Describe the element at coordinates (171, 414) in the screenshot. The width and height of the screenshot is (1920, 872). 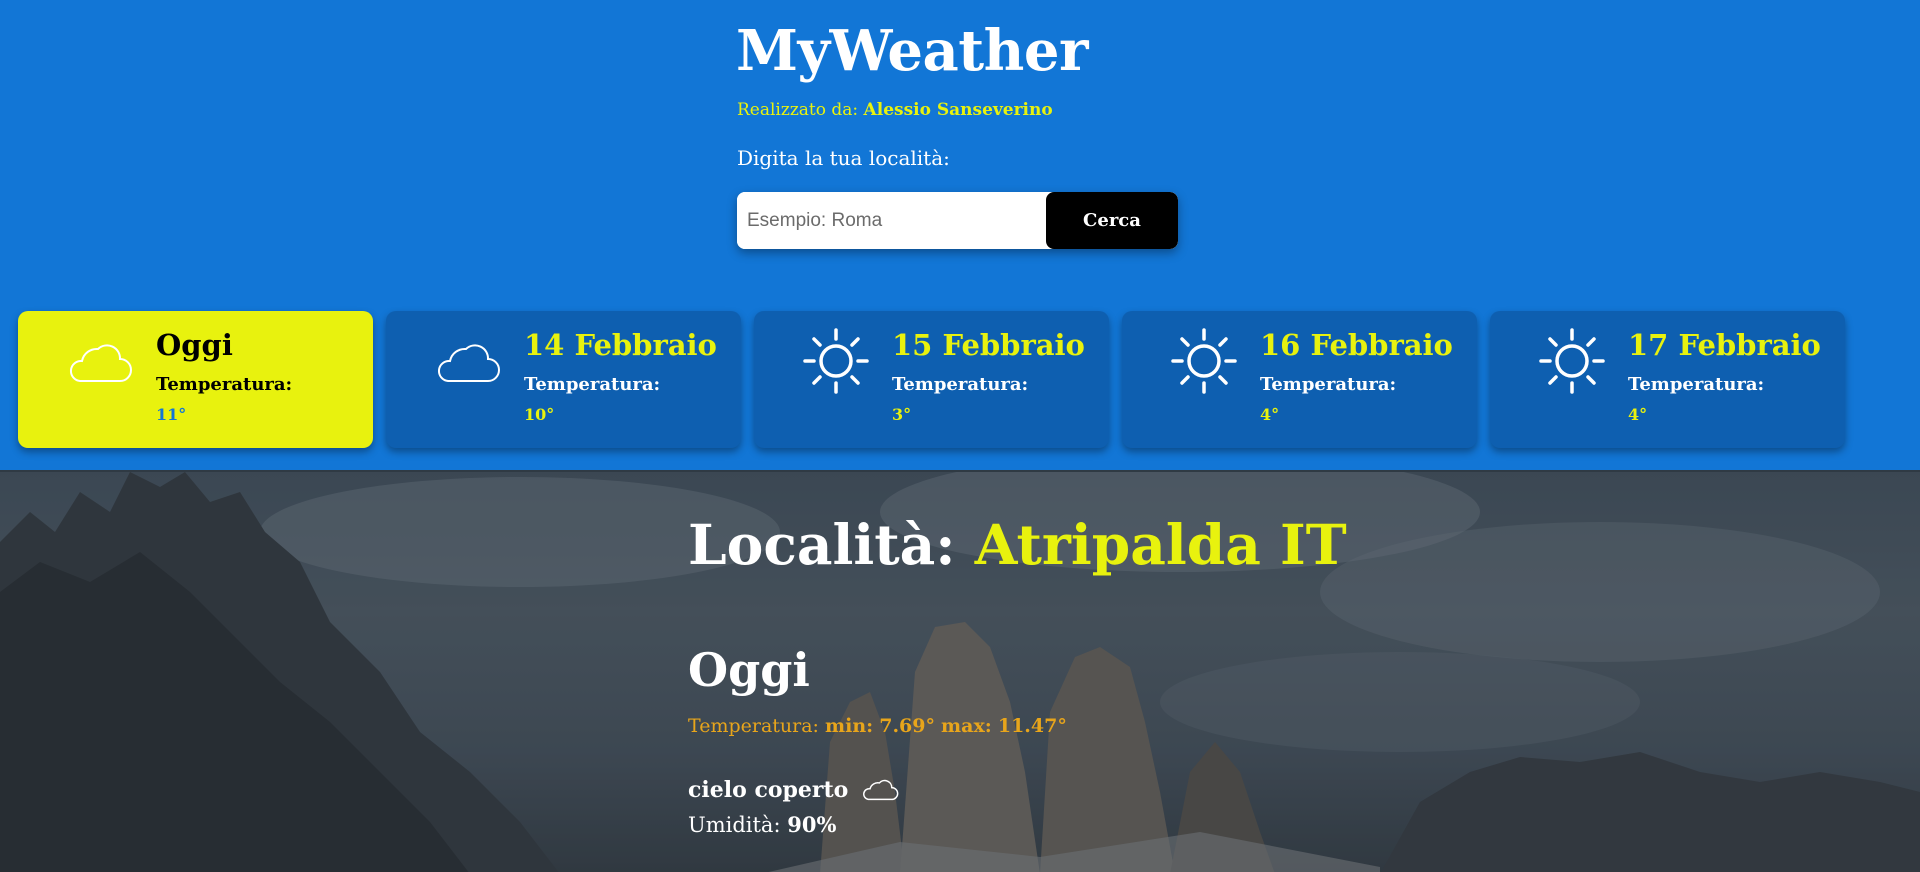
I see `forecast-card-temp: 11°` at that location.